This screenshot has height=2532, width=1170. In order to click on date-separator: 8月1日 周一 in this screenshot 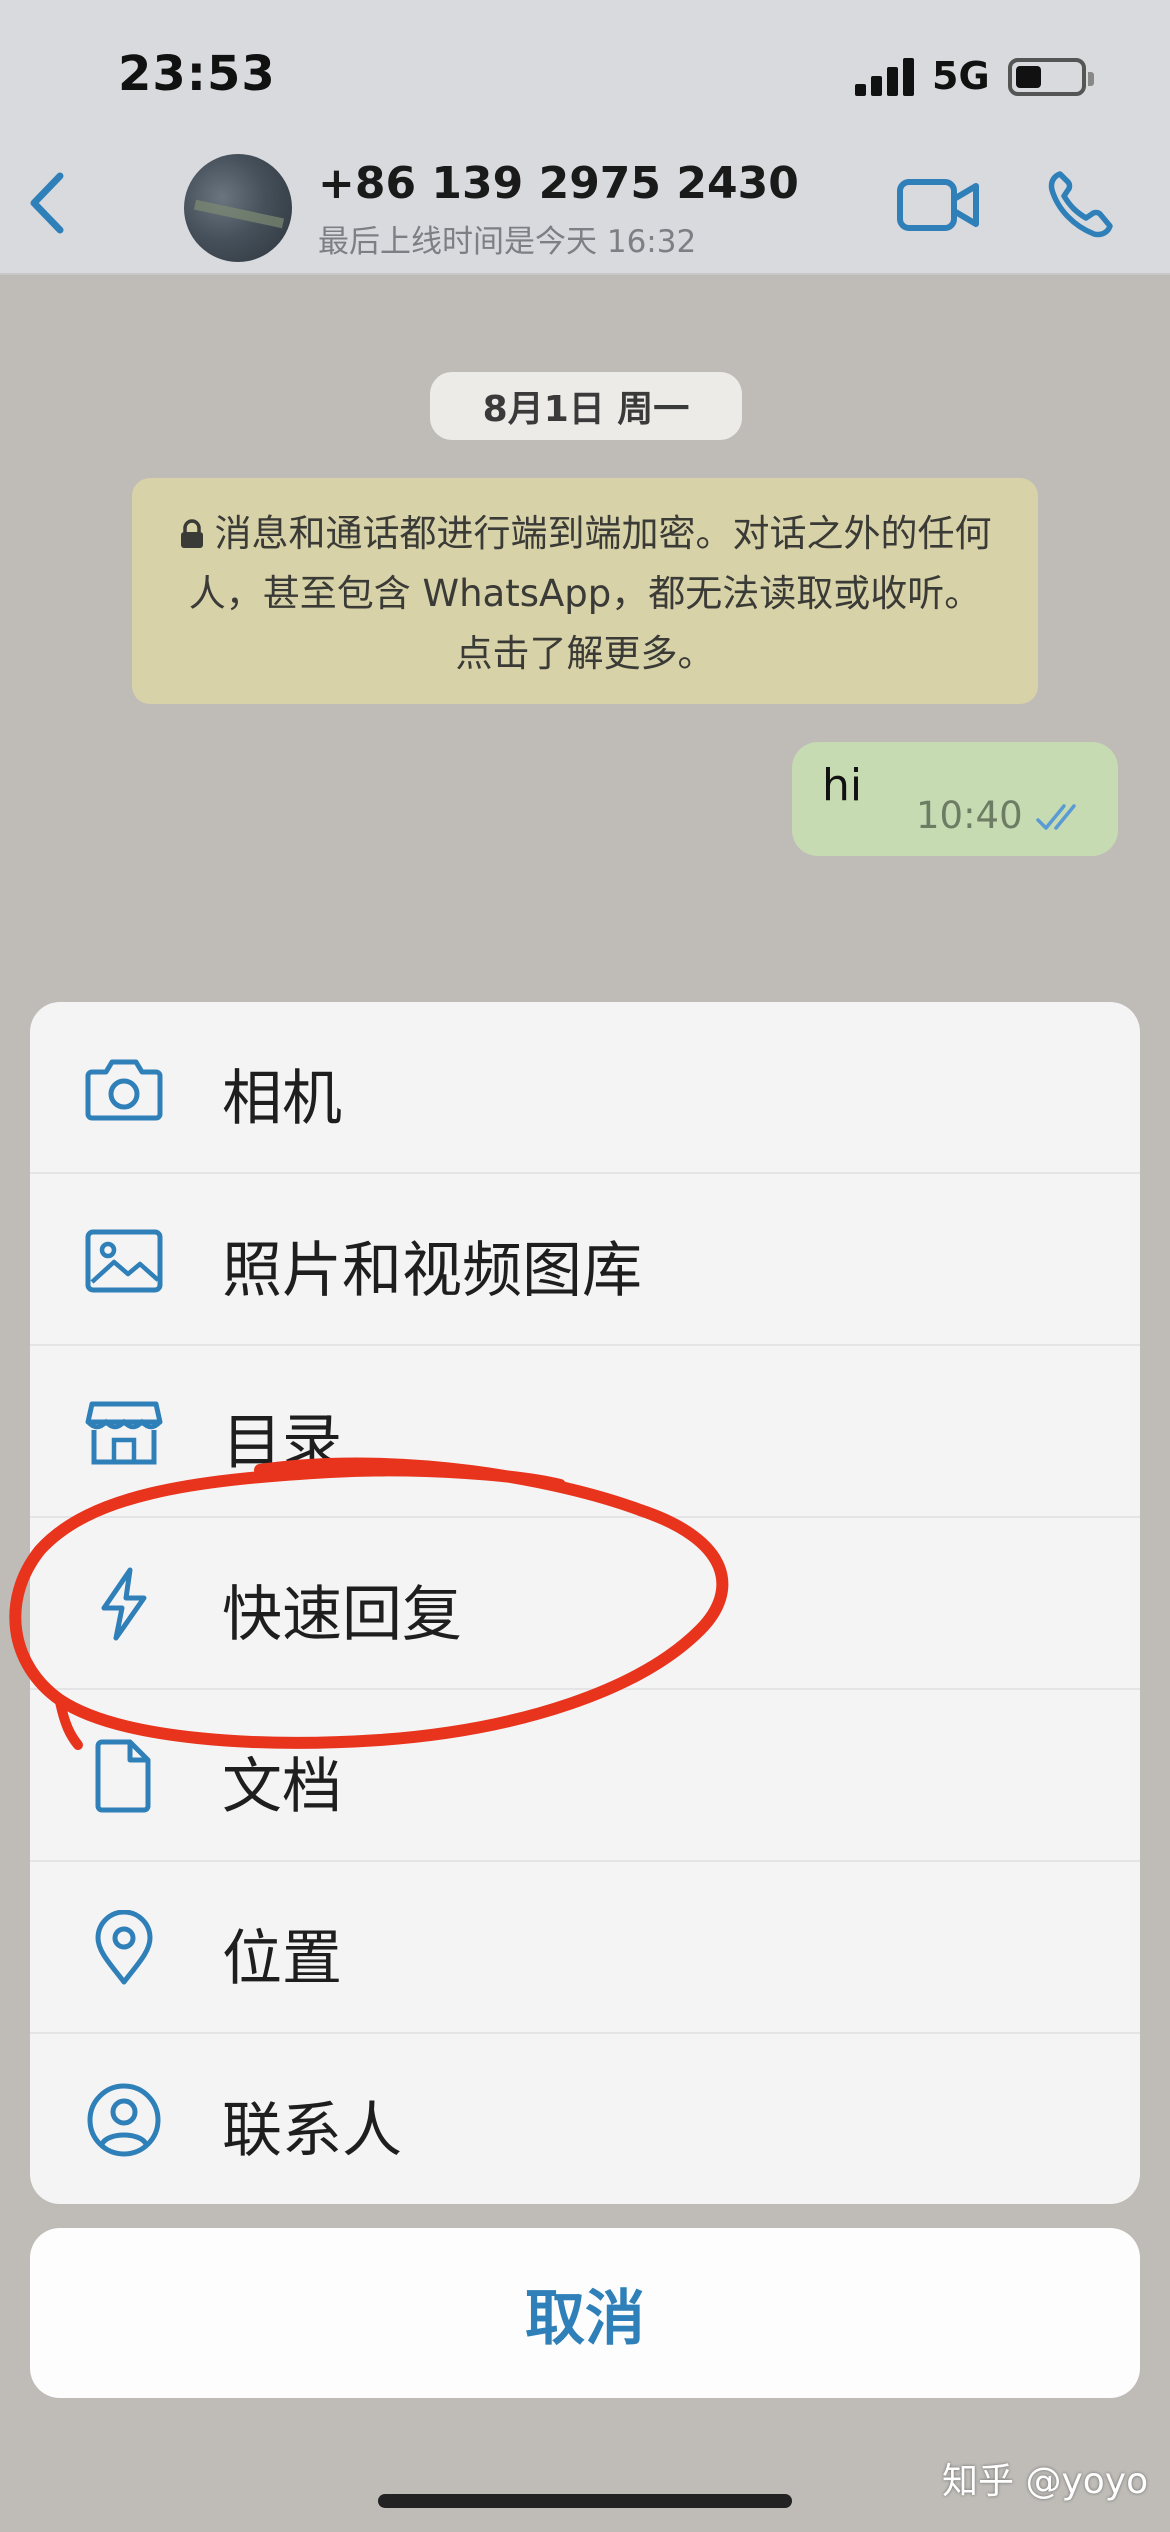, I will do `click(586, 406)`.